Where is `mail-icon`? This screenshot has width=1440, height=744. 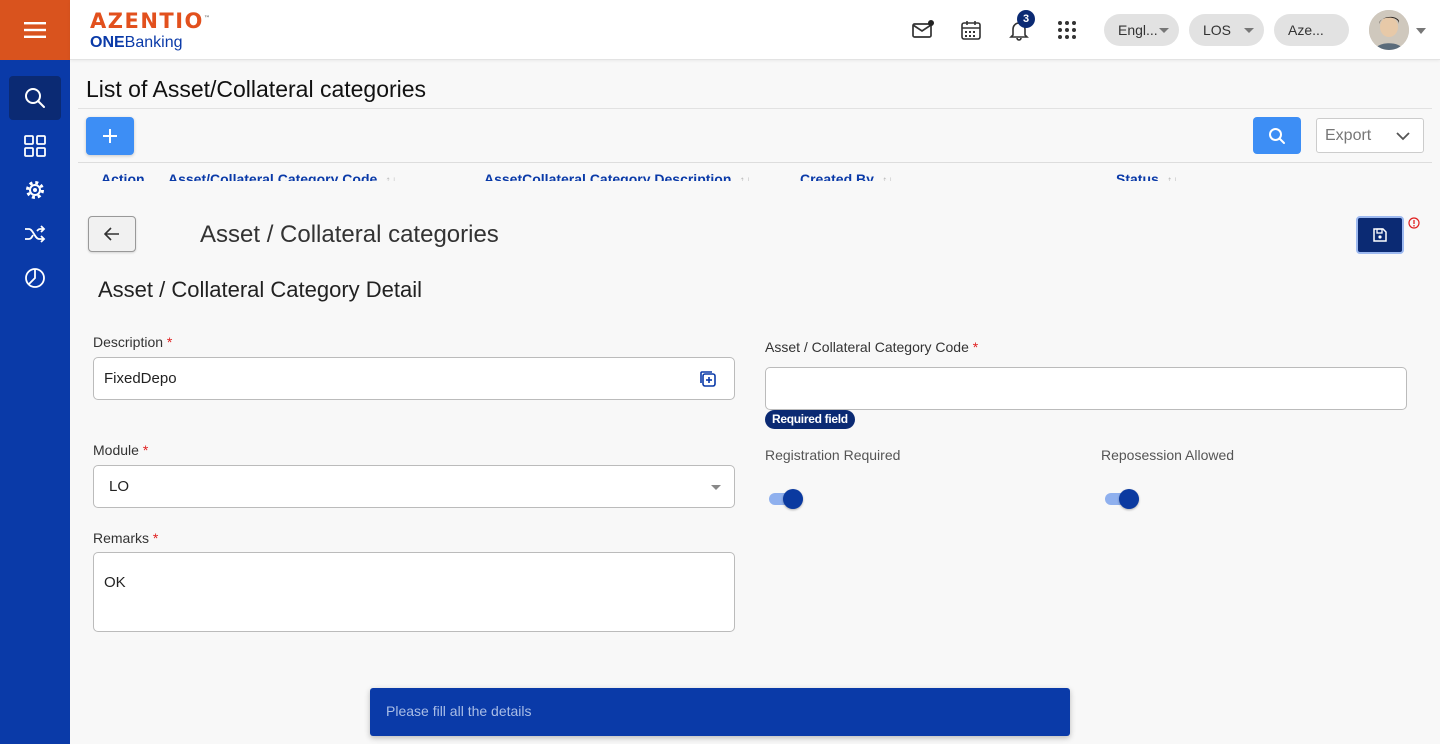
mail-icon is located at coordinates (923, 29).